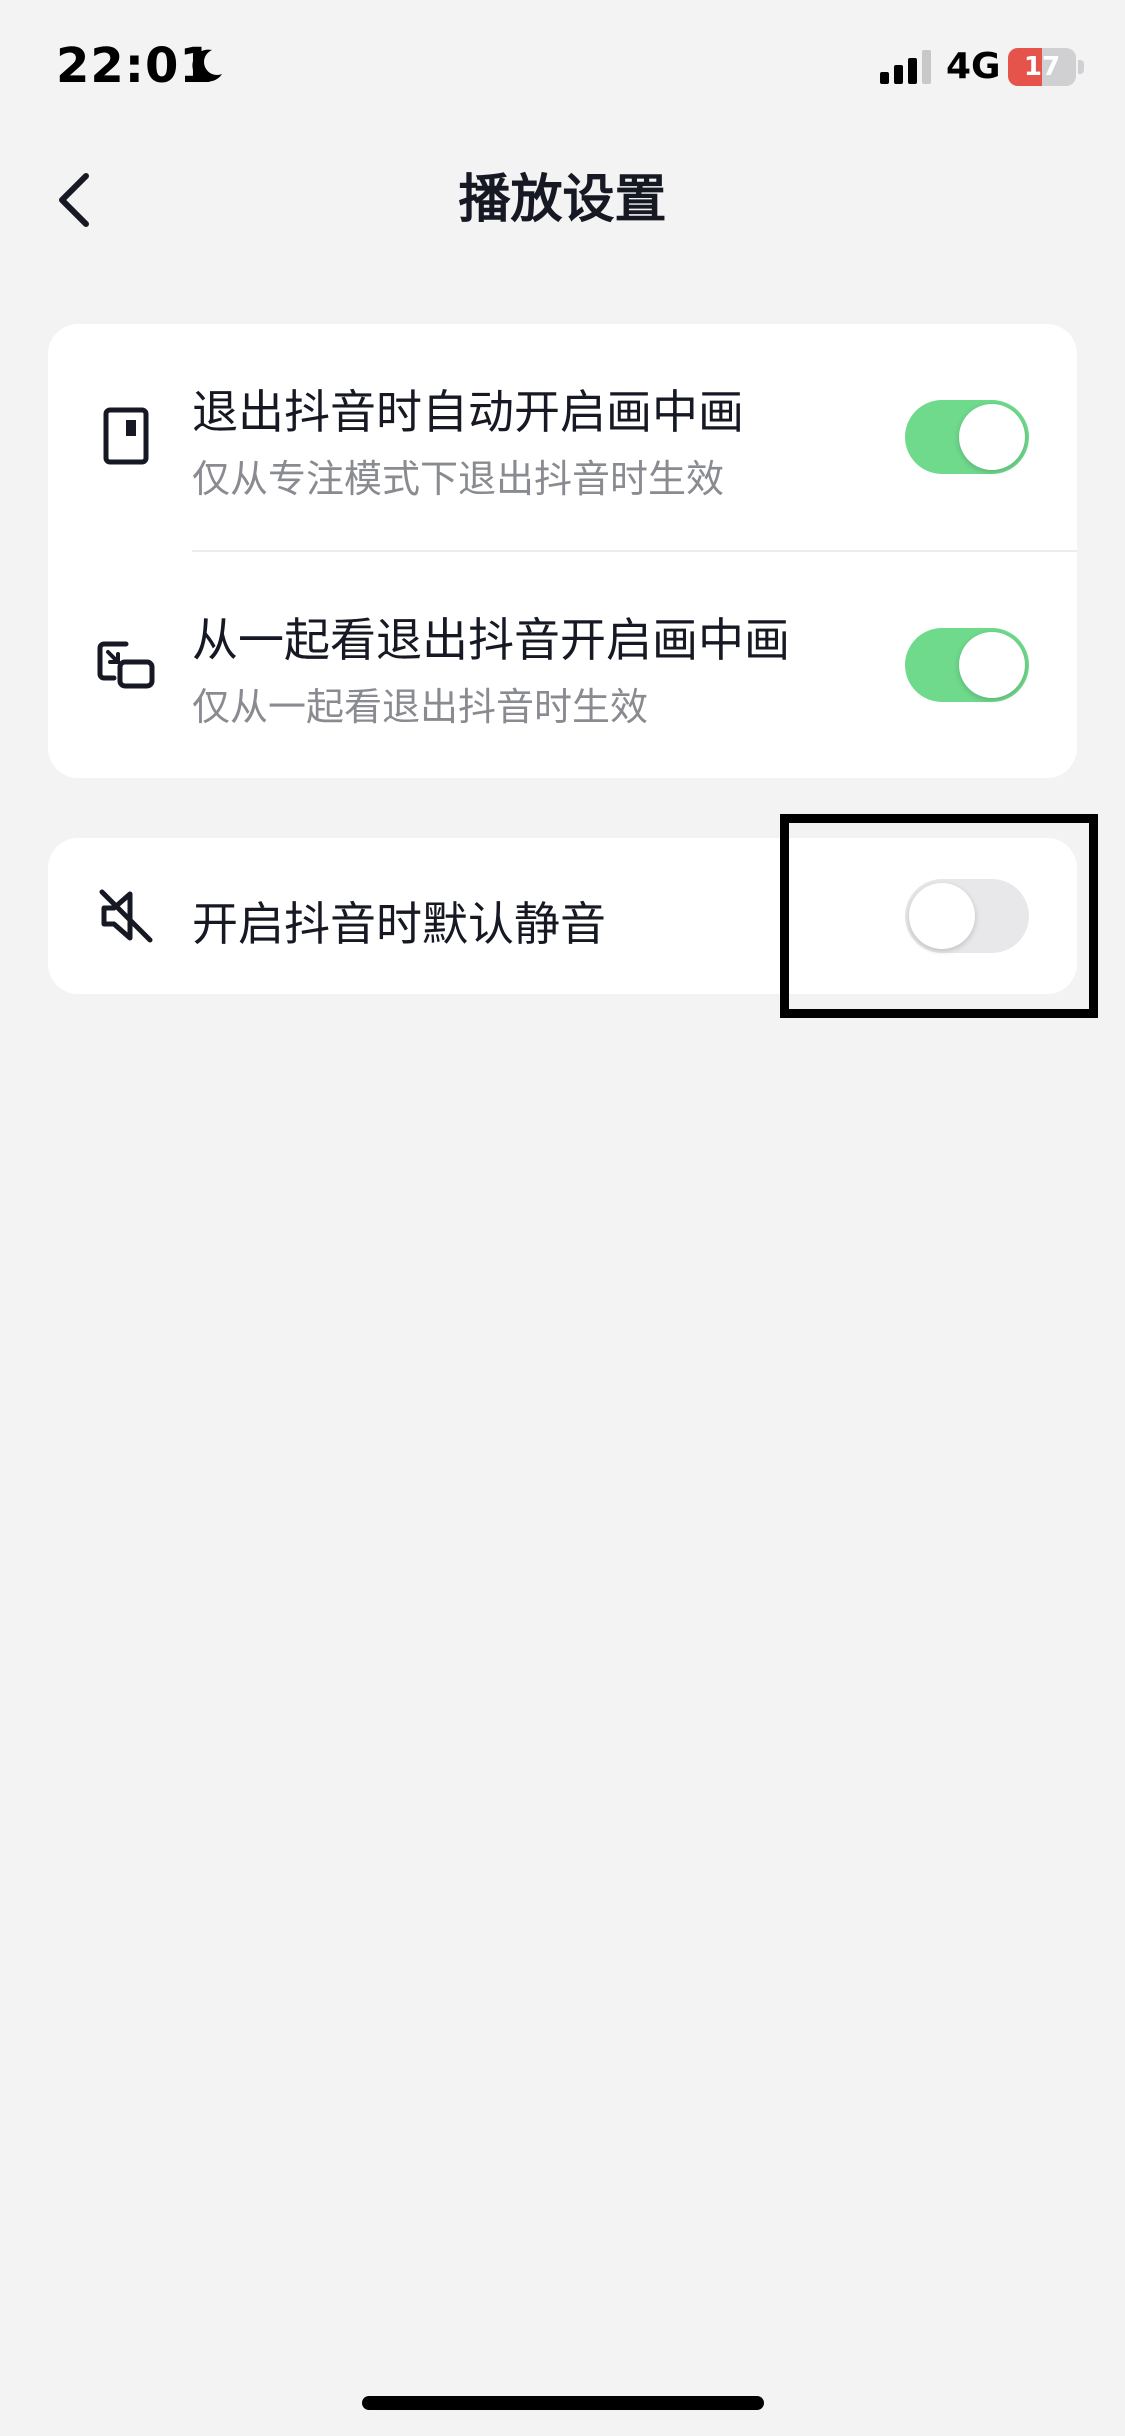 This screenshot has width=1125, height=2436. What do you see at coordinates (420, 707) in the screenshot?
I see `setting-subtitle: 仅从一起看退出抖音时生效` at bounding box center [420, 707].